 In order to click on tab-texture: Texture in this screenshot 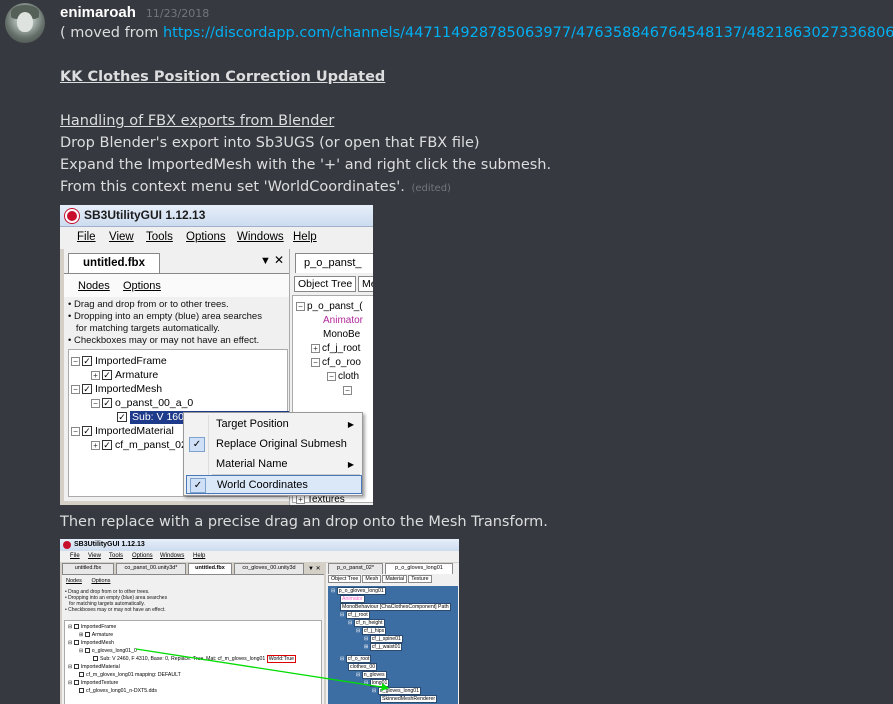, I will do `click(420, 579)`.